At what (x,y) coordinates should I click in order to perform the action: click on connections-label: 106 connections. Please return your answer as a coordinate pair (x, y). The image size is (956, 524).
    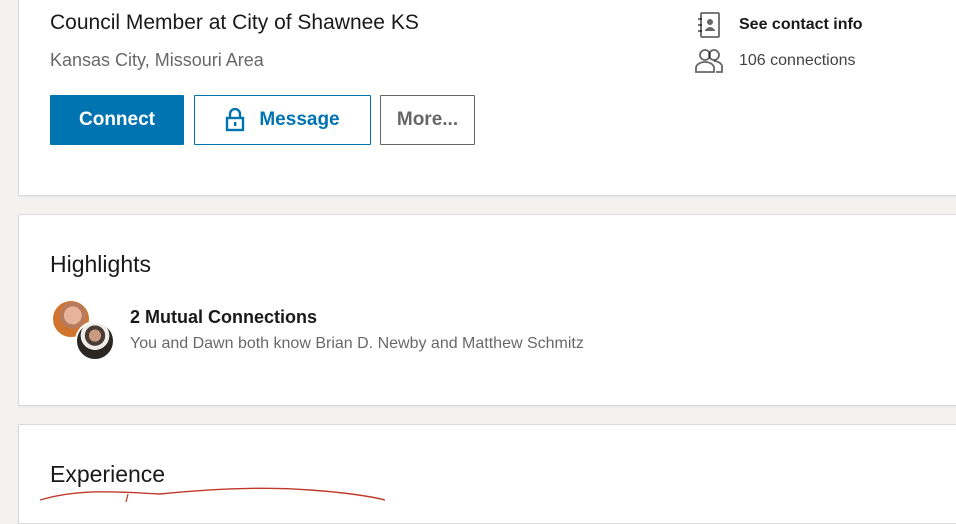
    Looking at the image, I should click on (797, 60).